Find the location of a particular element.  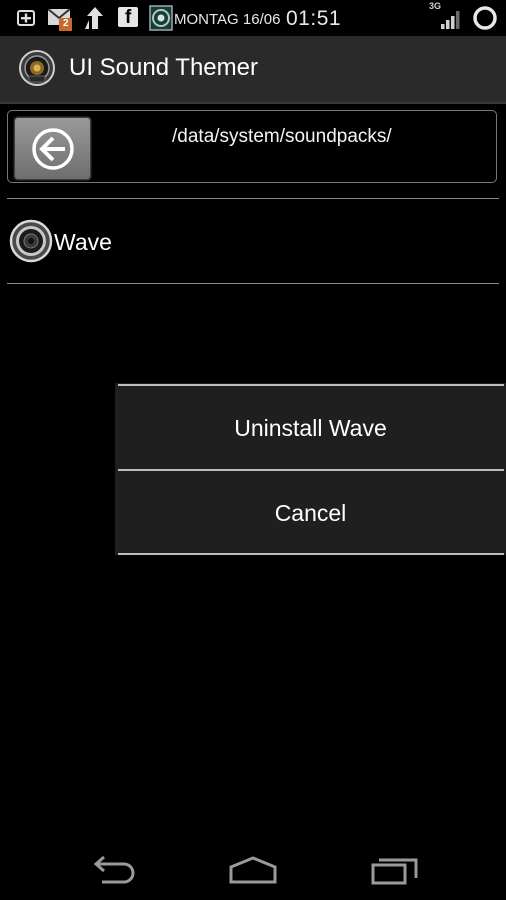

cancel-menu-item: Cancel is located at coordinates (310, 513).